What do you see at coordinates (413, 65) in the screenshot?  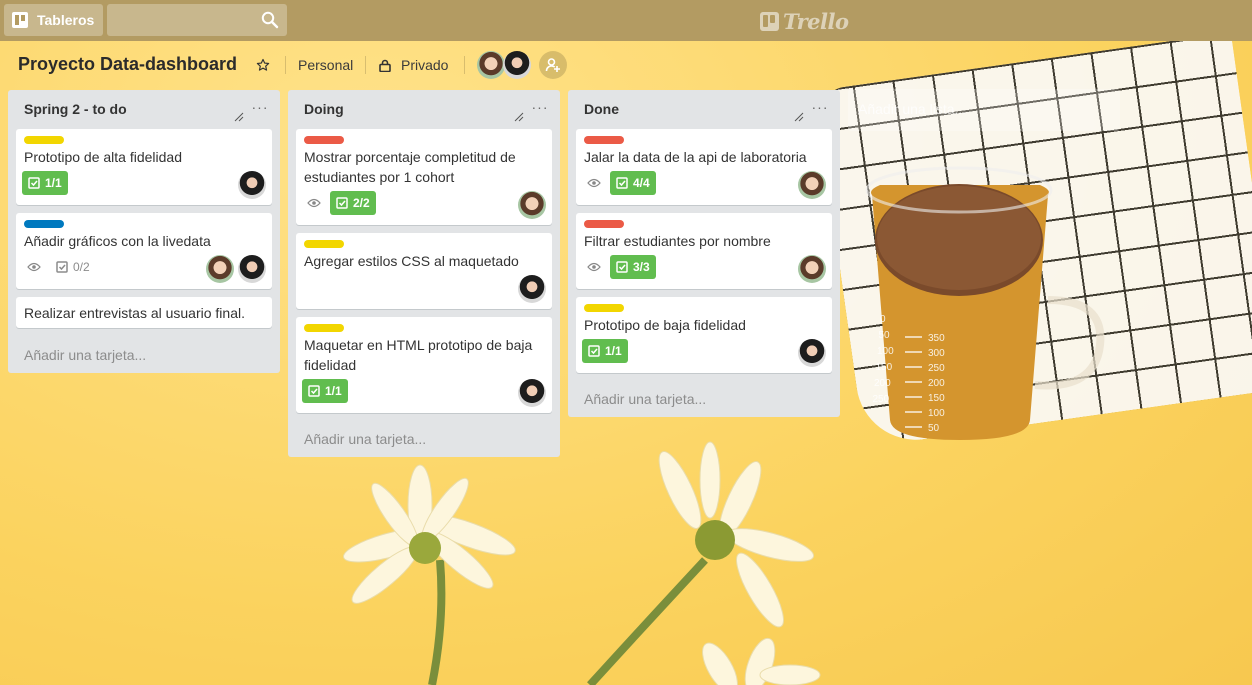 I see `visibility-button: Privado` at bounding box center [413, 65].